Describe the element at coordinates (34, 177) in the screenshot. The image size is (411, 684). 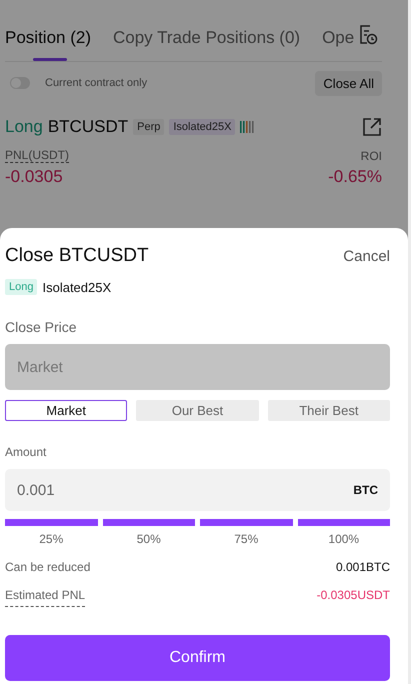
I see `pnl-value: -0.0305` at that location.